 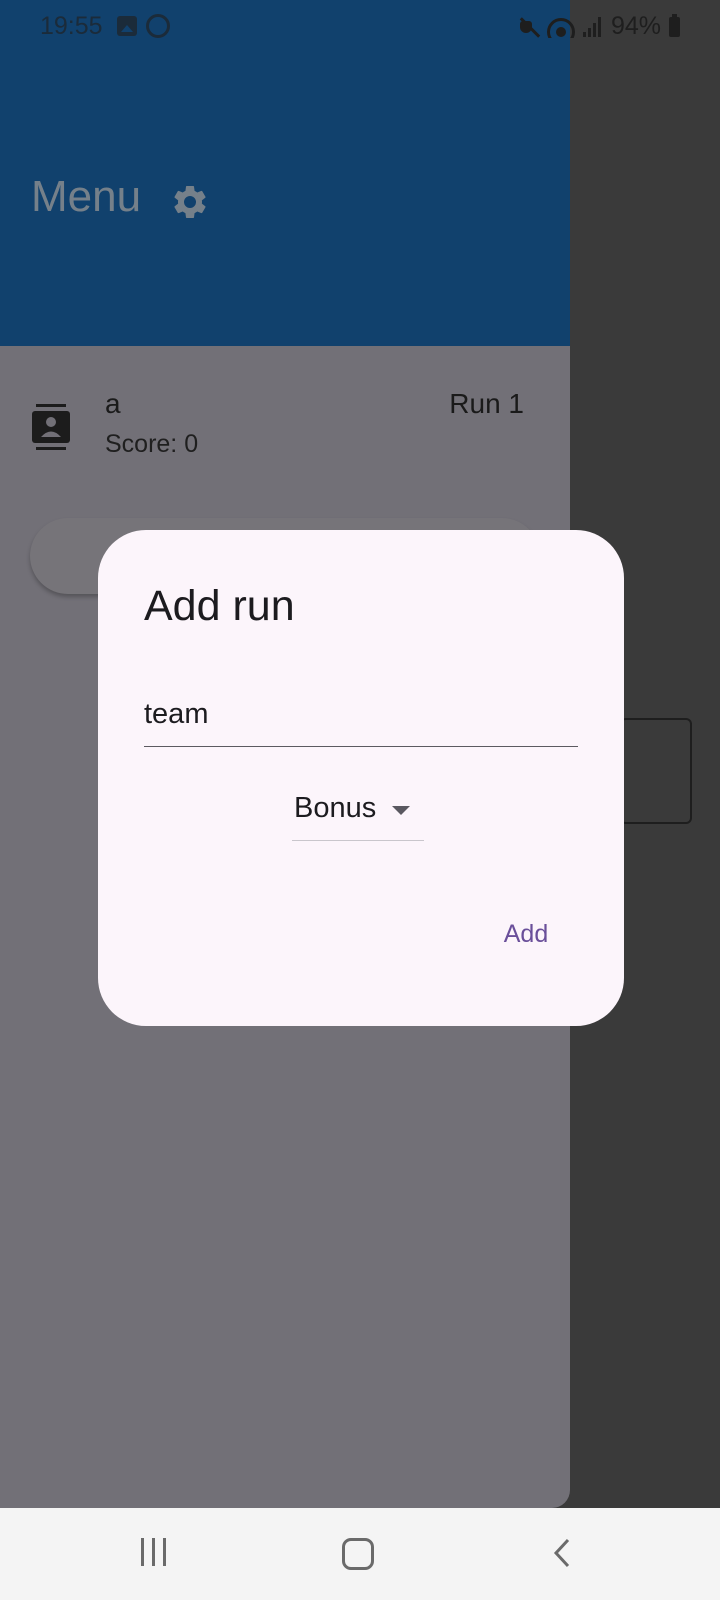 I want to click on status-time: 19:55, so click(x=71, y=26).